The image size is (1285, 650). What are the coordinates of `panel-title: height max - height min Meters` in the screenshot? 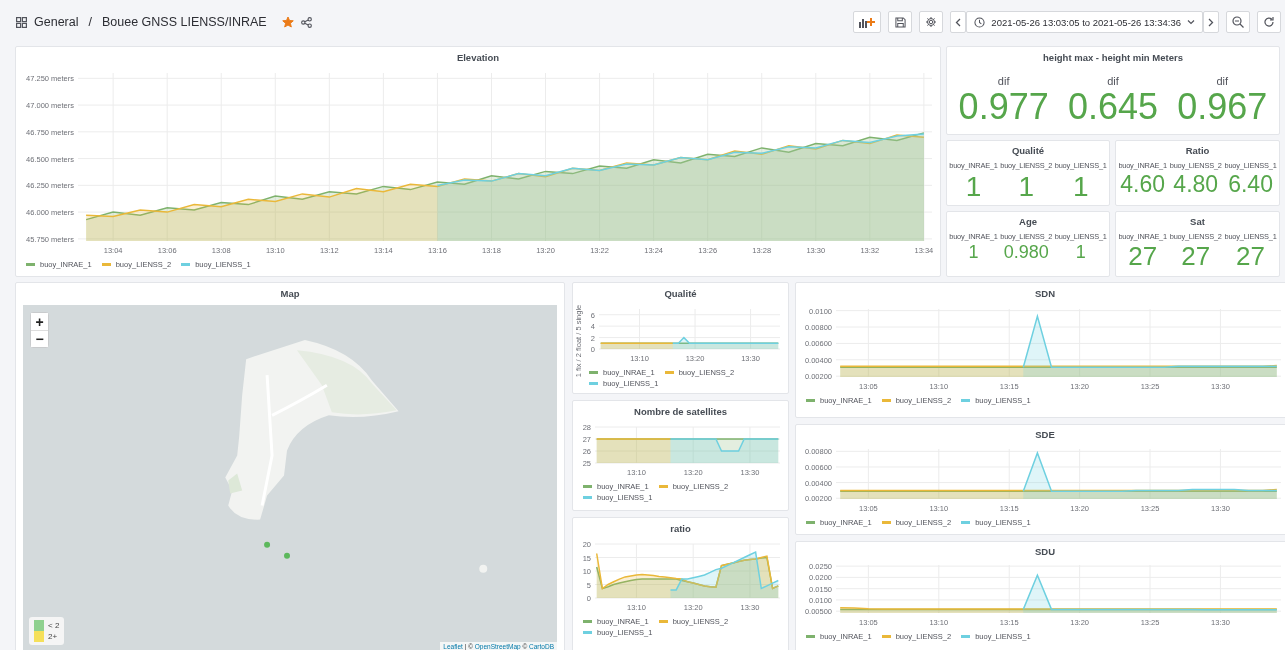 It's located at (1113, 58).